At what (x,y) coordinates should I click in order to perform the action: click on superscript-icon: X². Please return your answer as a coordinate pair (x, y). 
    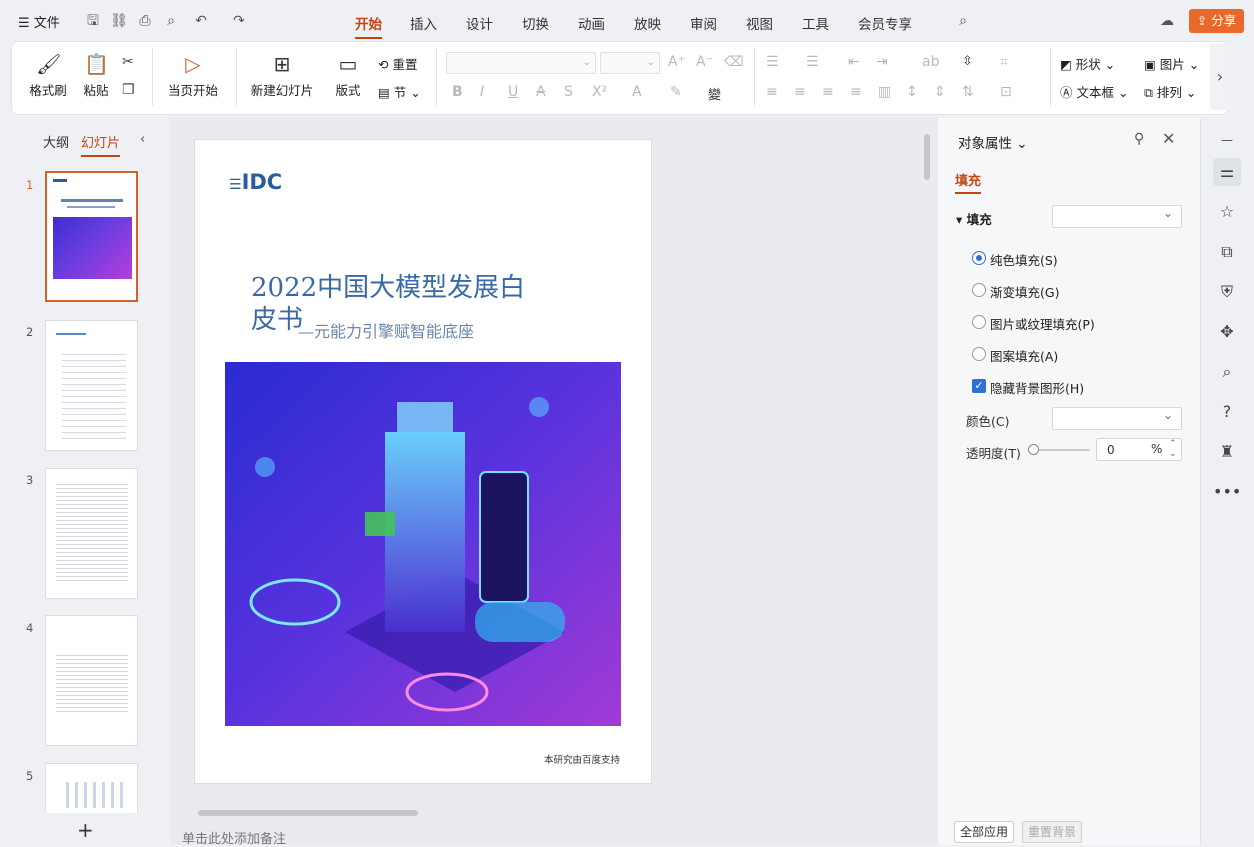
    Looking at the image, I should click on (599, 92).